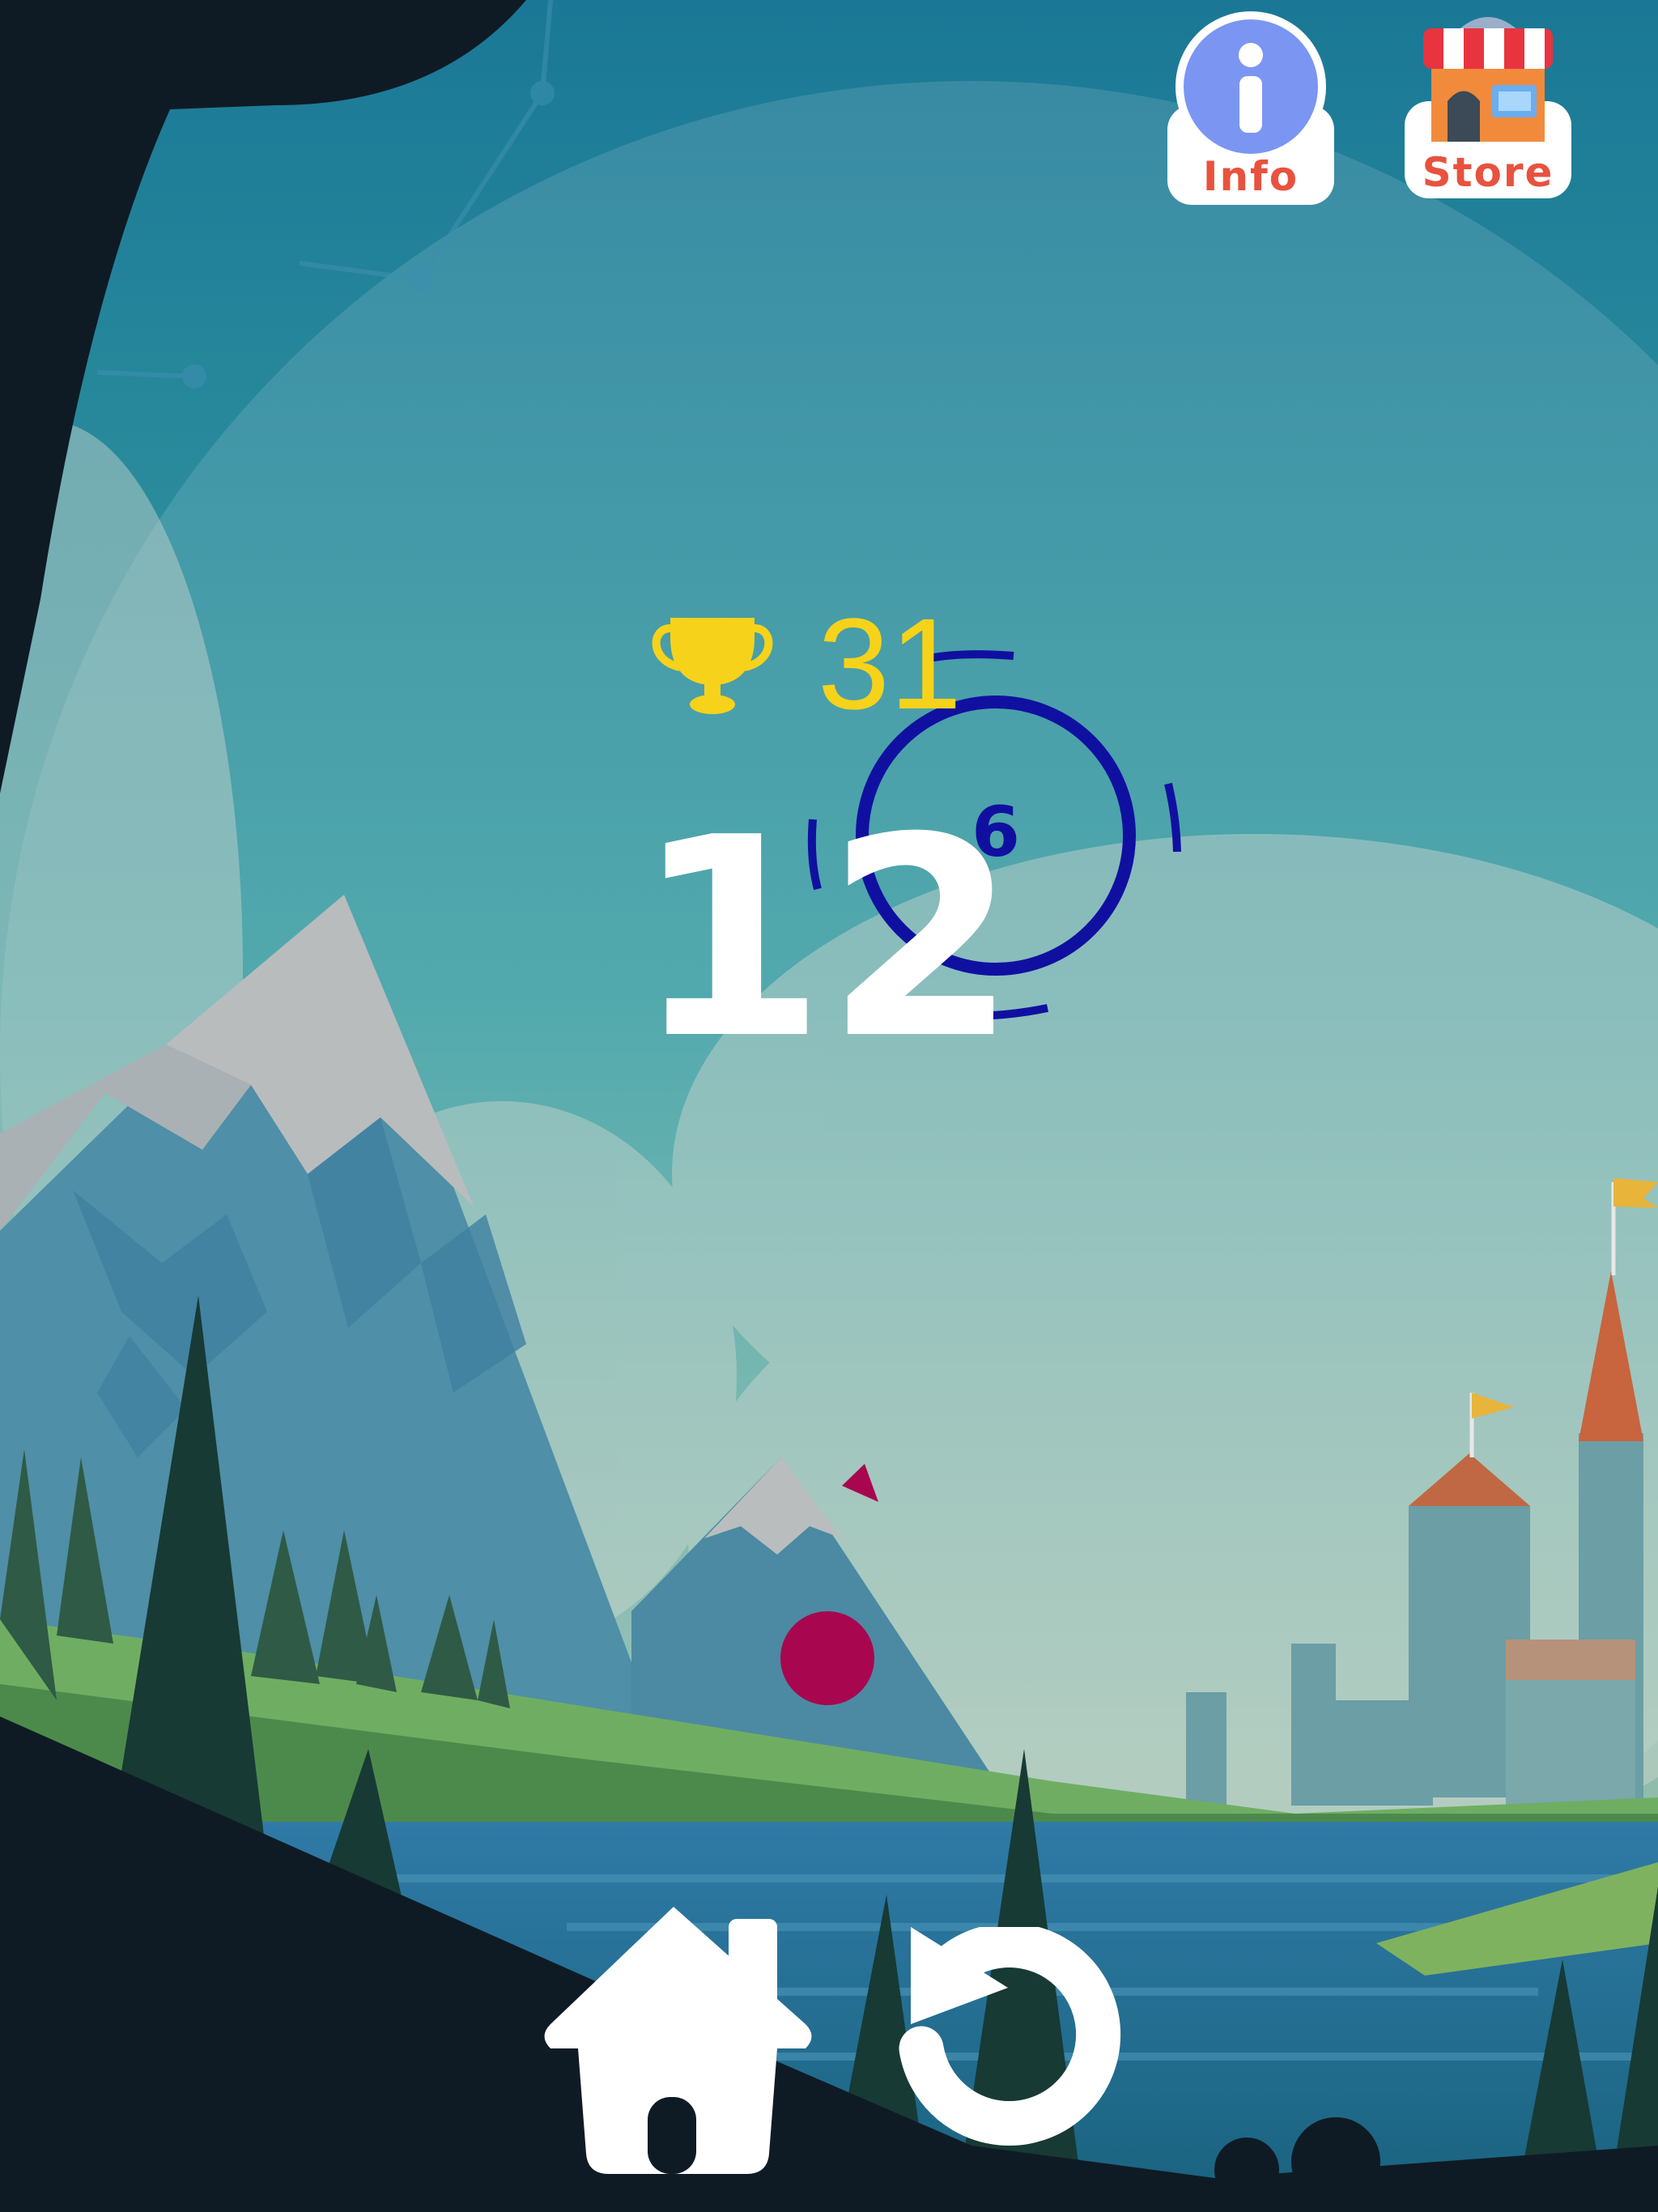 The width and height of the screenshot is (1658, 2212). Describe the element at coordinates (1251, 107) in the screenshot. I see `info-button: Info` at that location.